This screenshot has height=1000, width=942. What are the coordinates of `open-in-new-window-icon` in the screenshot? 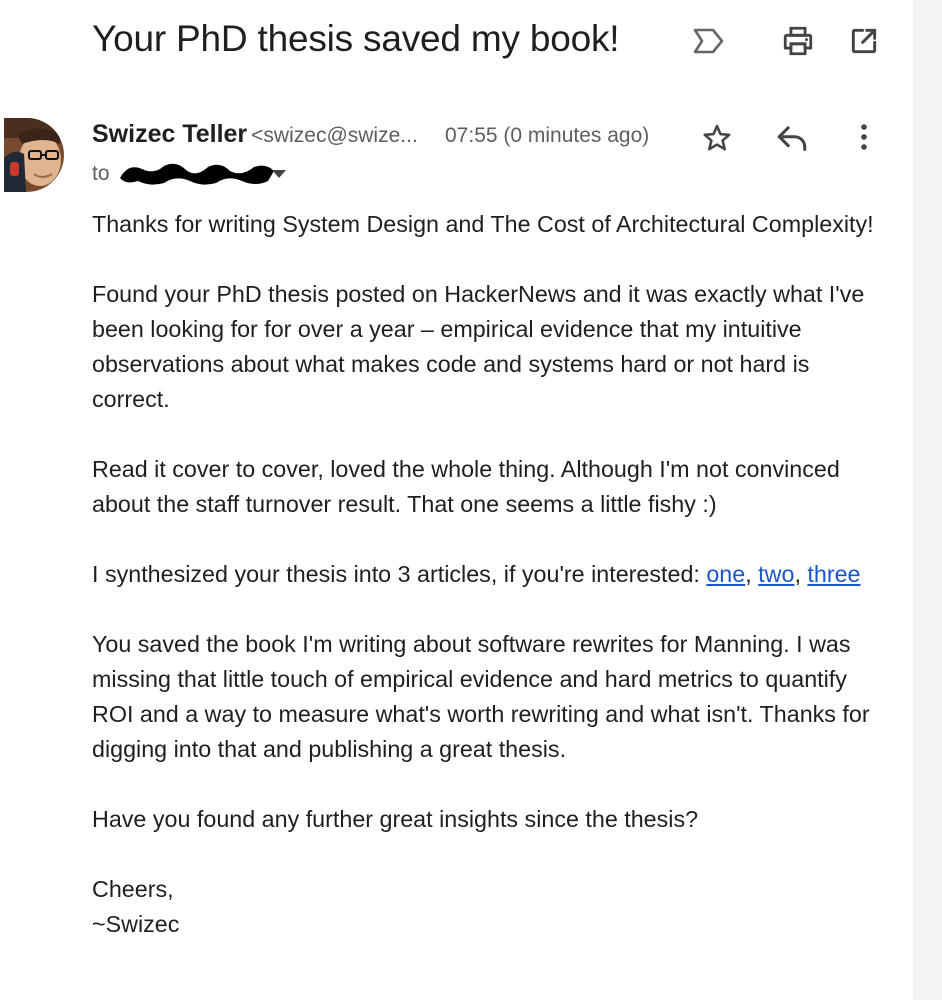 It's located at (864, 41).